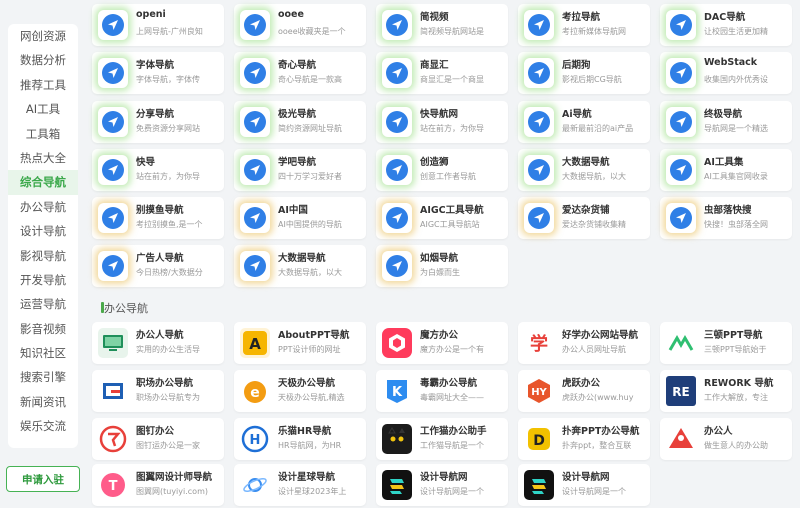 The width and height of the screenshot is (800, 508). I want to click on sidebar-item: 设计导航, so click(43, 231).